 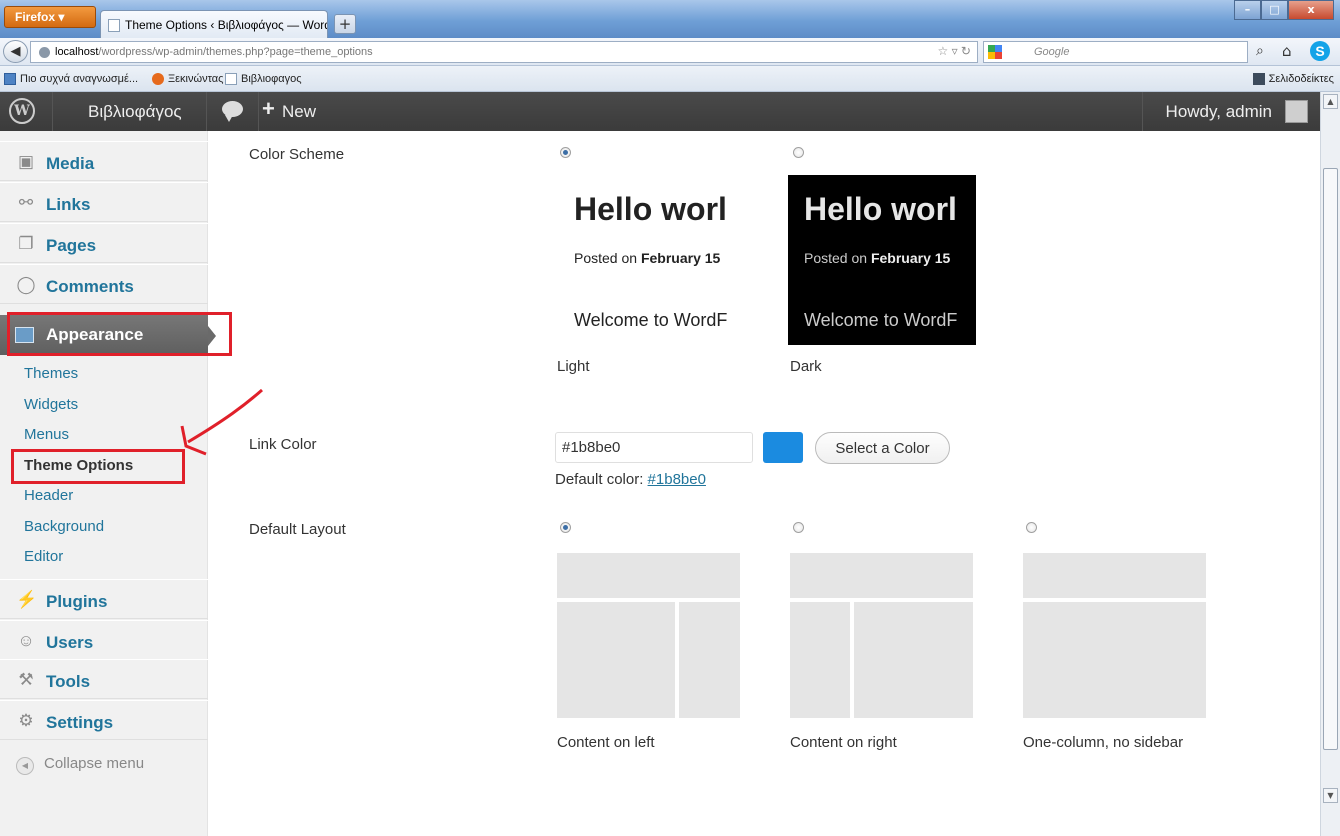 What do you see at coordinates (104, 555) in the screenshot?
I see `submenu-editor: Editor` at bounding box center [104, 555].